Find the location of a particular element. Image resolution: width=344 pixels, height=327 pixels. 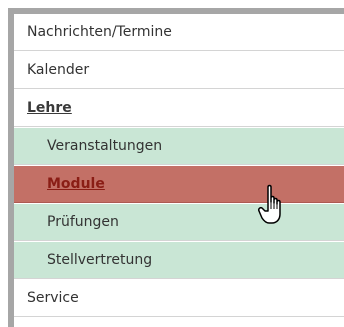

menu-item-kalender: Kalender is located at coordinates (179, 70).